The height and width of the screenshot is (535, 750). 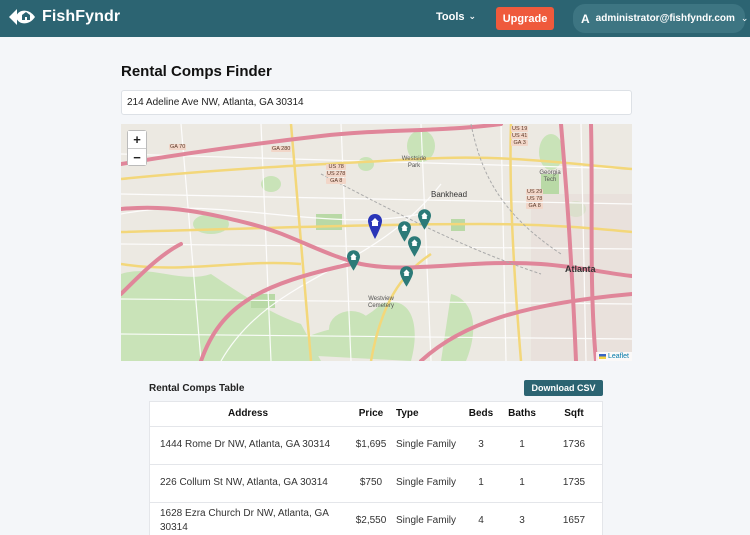 What do you see at coordinates (414, 162) in the screenshot?
I see `map-label-westside: Westside Park` at bounding box center [414, 162].